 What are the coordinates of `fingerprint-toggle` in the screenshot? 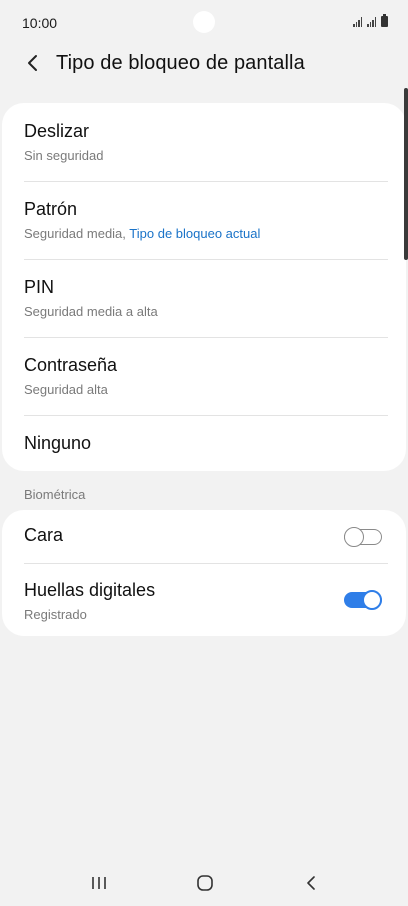 It's located at (363, 600).